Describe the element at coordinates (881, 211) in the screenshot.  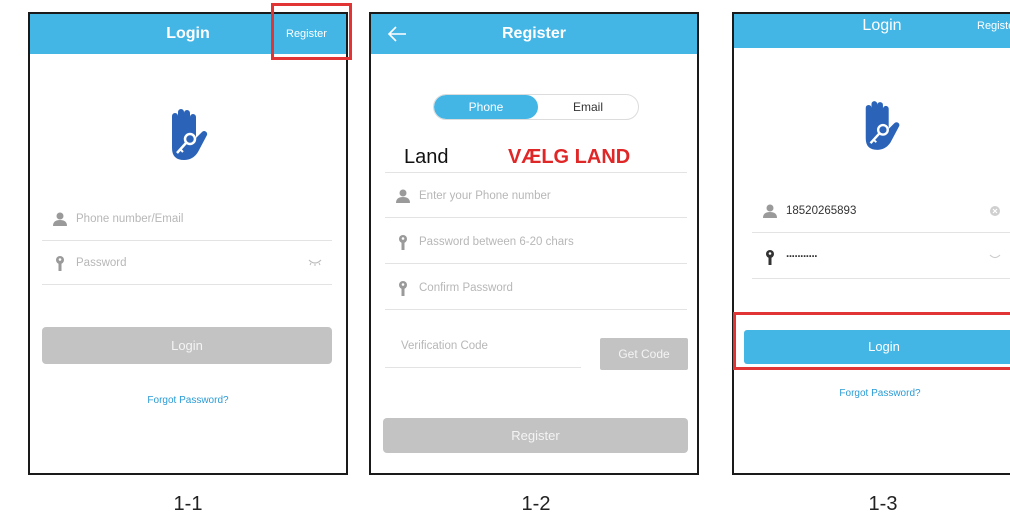
I see `phone-email-field: 18520265893` at that location.